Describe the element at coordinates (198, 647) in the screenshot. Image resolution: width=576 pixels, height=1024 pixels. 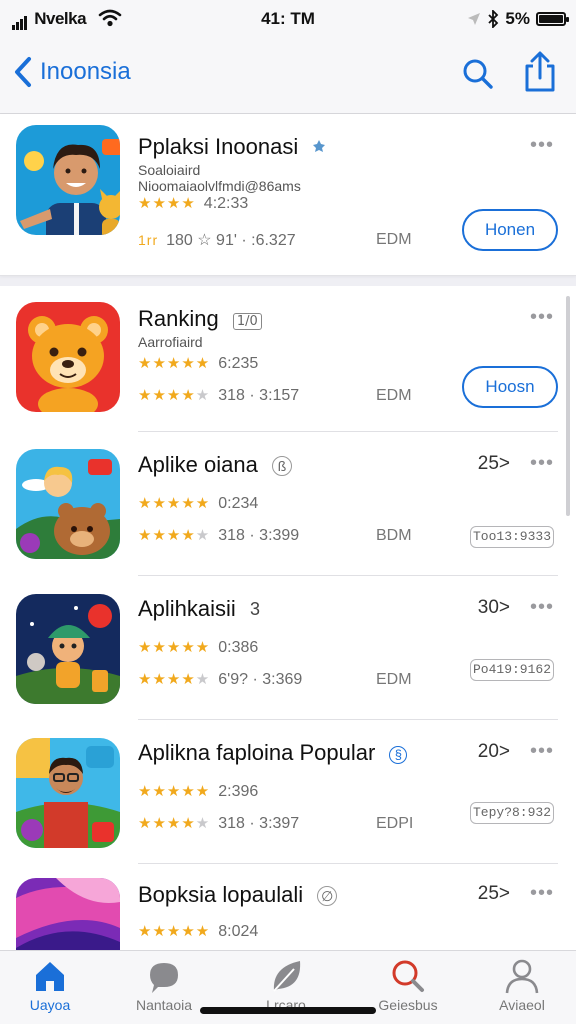
I see `app-rating: ★★★★★ 0:386` at that location.